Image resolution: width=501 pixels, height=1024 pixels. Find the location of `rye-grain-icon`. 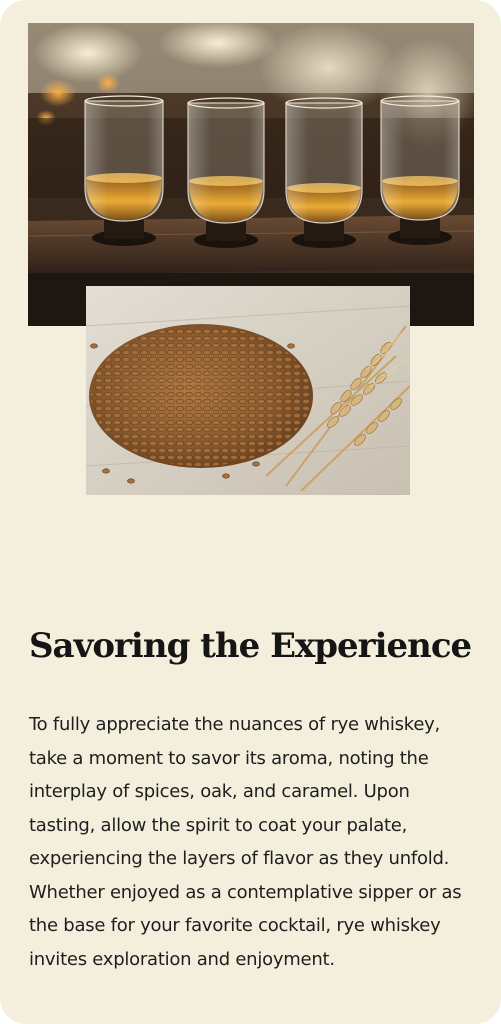

rye-grain-icon is located at coordinates (248, 390).